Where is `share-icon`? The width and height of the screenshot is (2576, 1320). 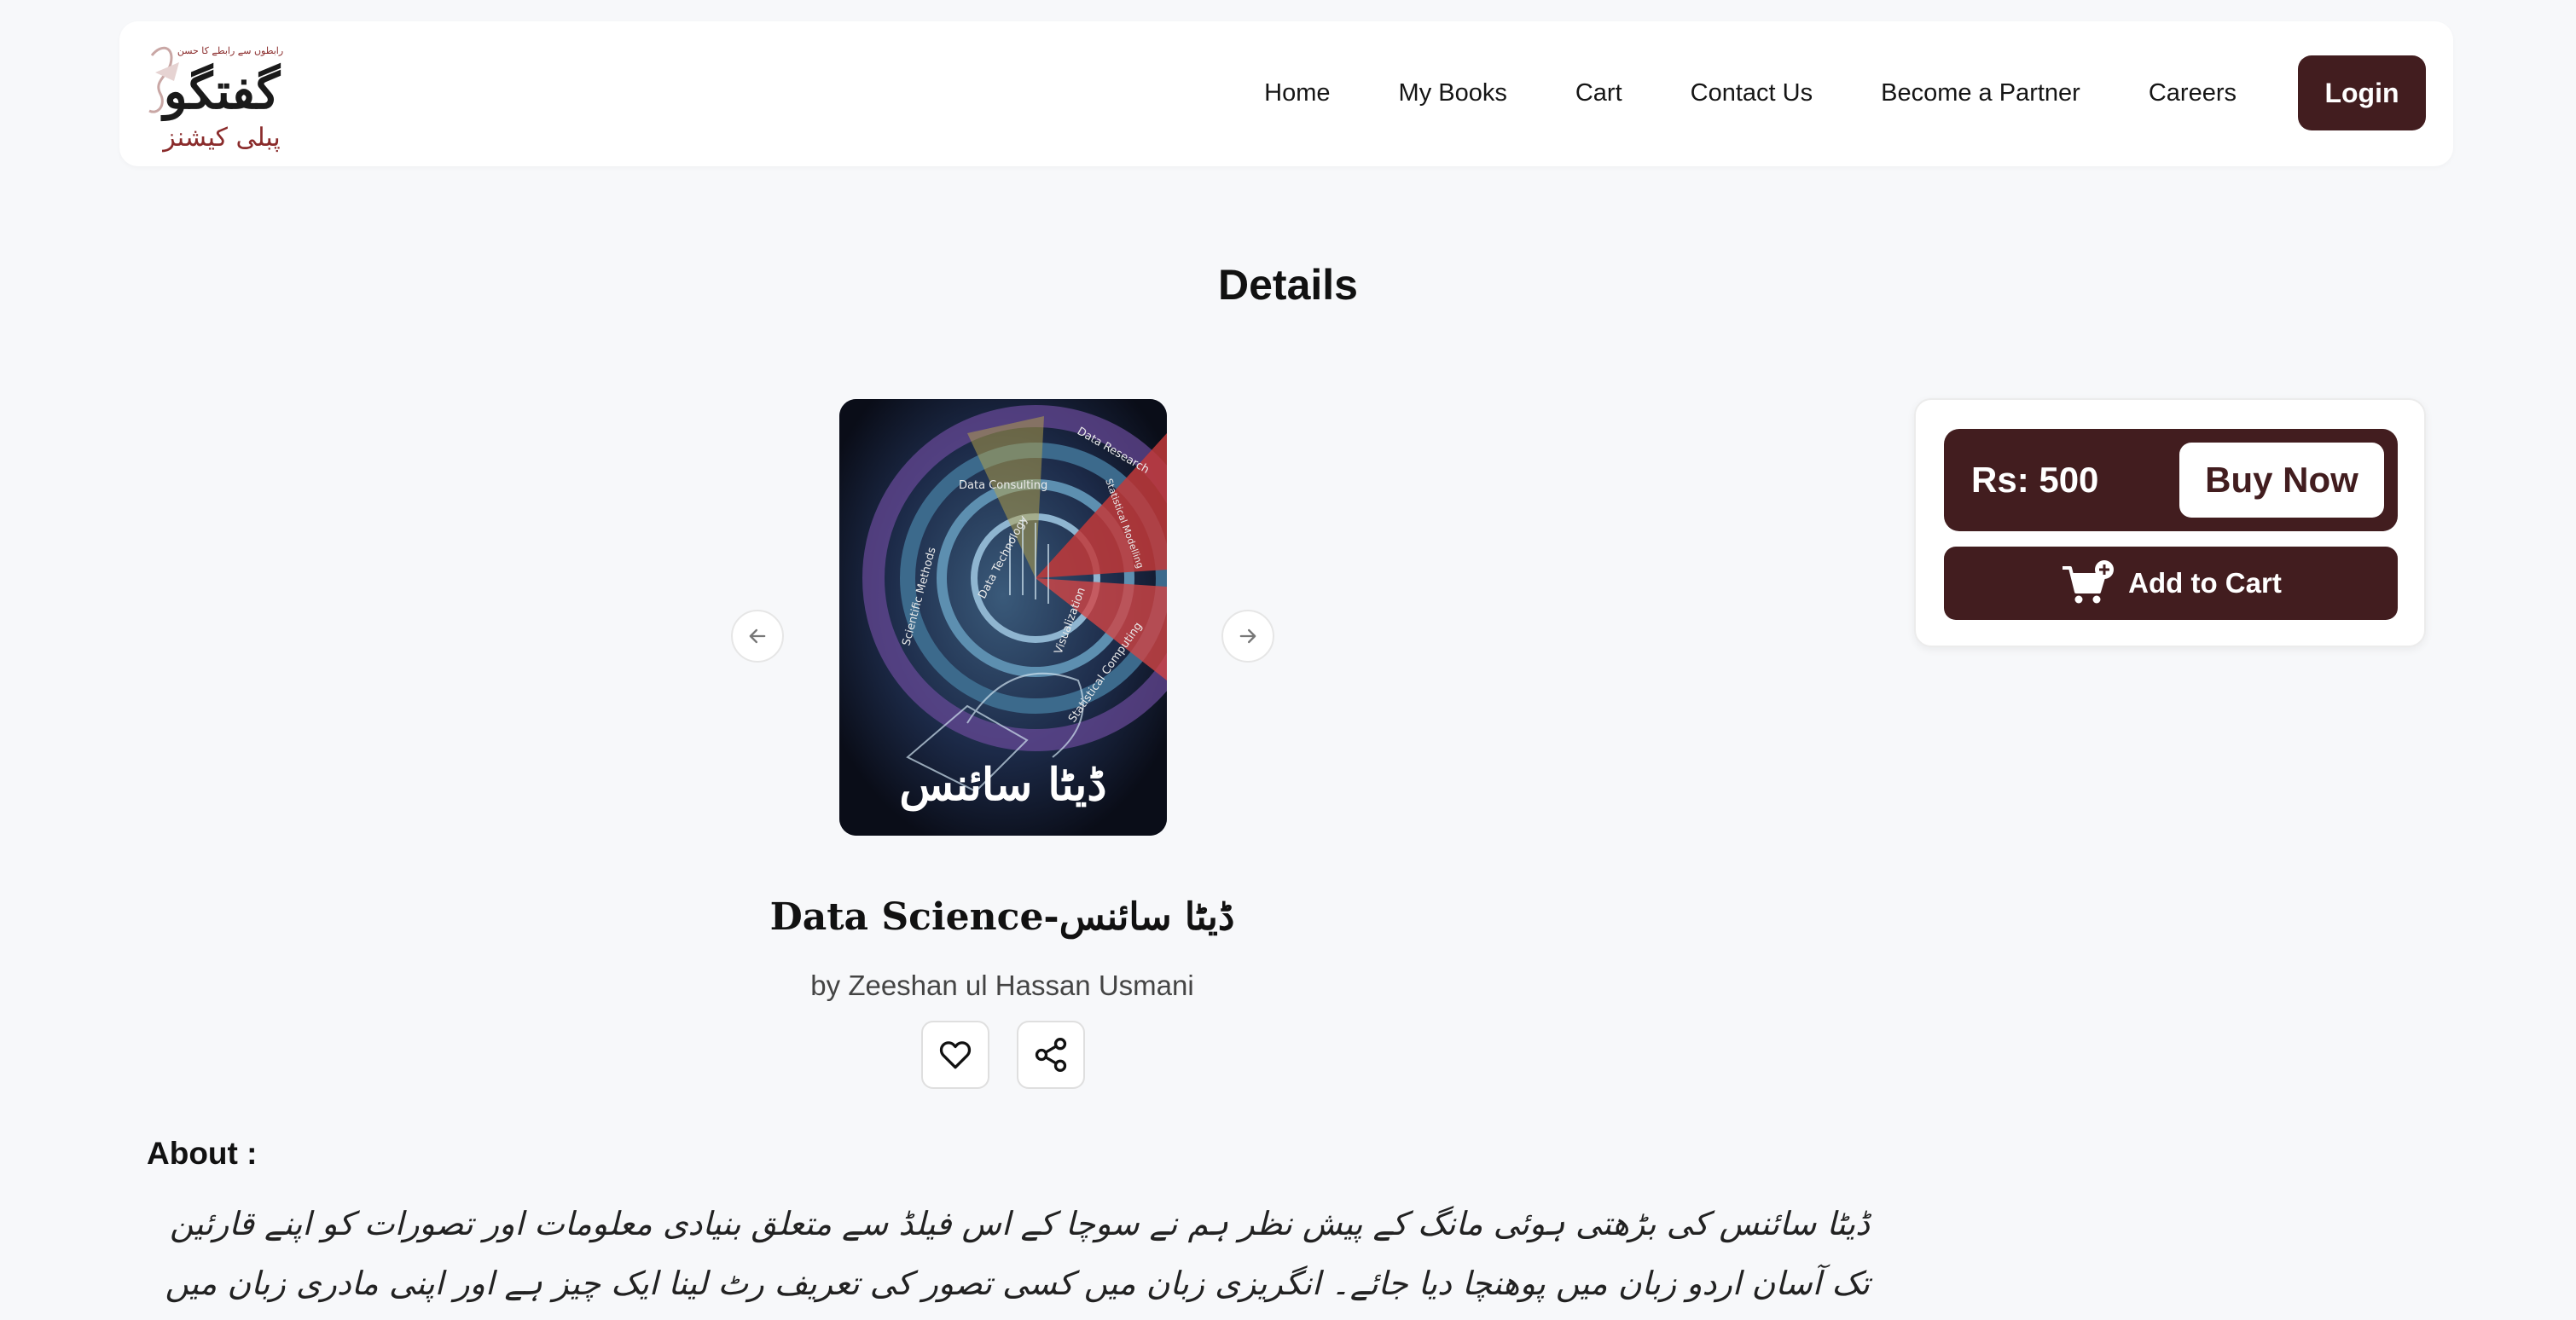
share-icon is located at coordinates (1051, 1055).